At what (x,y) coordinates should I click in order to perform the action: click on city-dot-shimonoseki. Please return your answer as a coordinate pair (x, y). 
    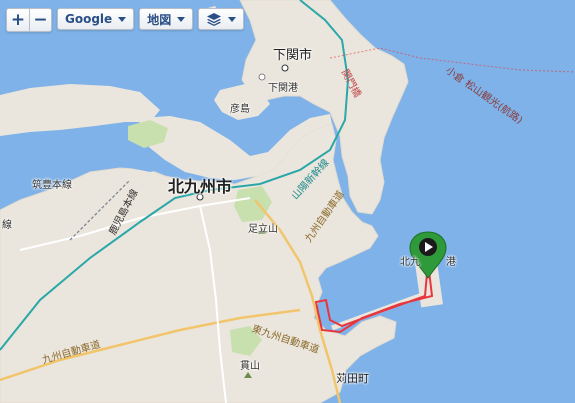
    Looking at the image, I should click on (285, 68).